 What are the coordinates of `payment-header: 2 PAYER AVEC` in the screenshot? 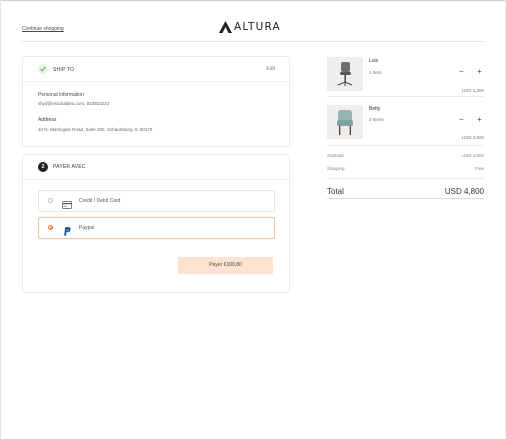 It's located at (156, 167).